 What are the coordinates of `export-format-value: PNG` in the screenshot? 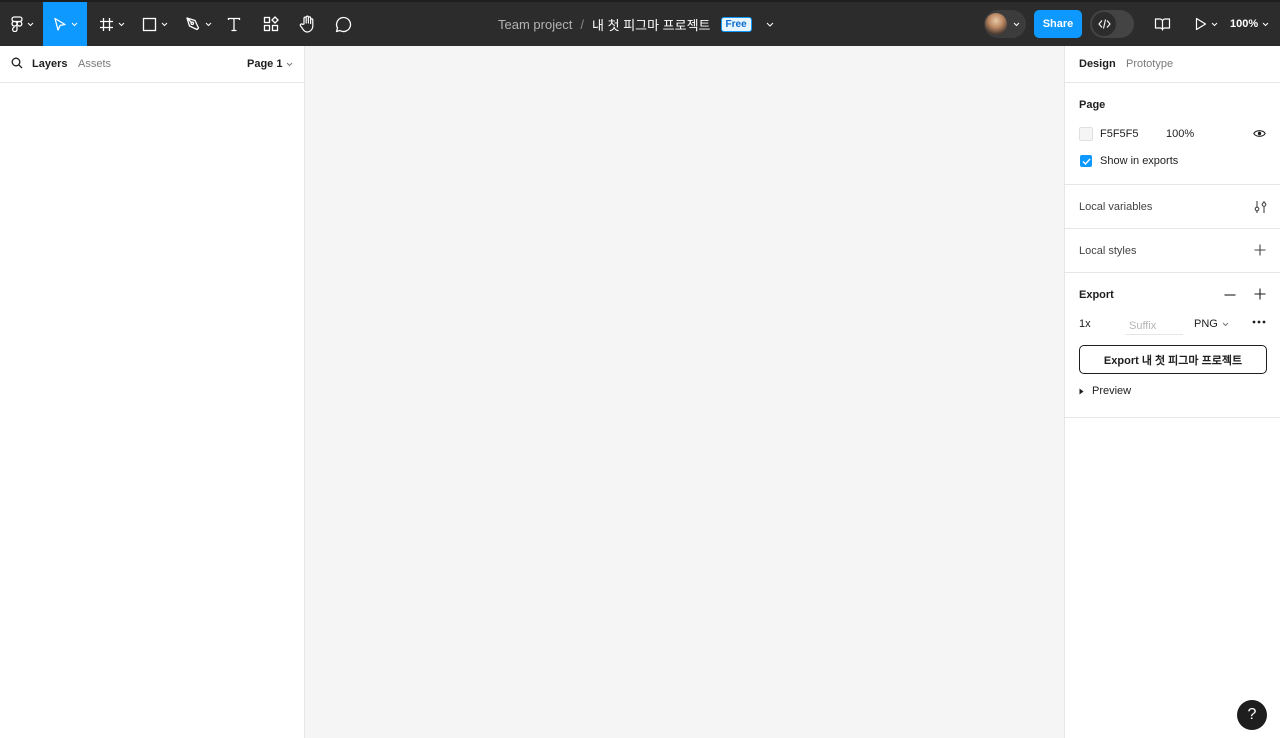 It's located at (1206, 324).